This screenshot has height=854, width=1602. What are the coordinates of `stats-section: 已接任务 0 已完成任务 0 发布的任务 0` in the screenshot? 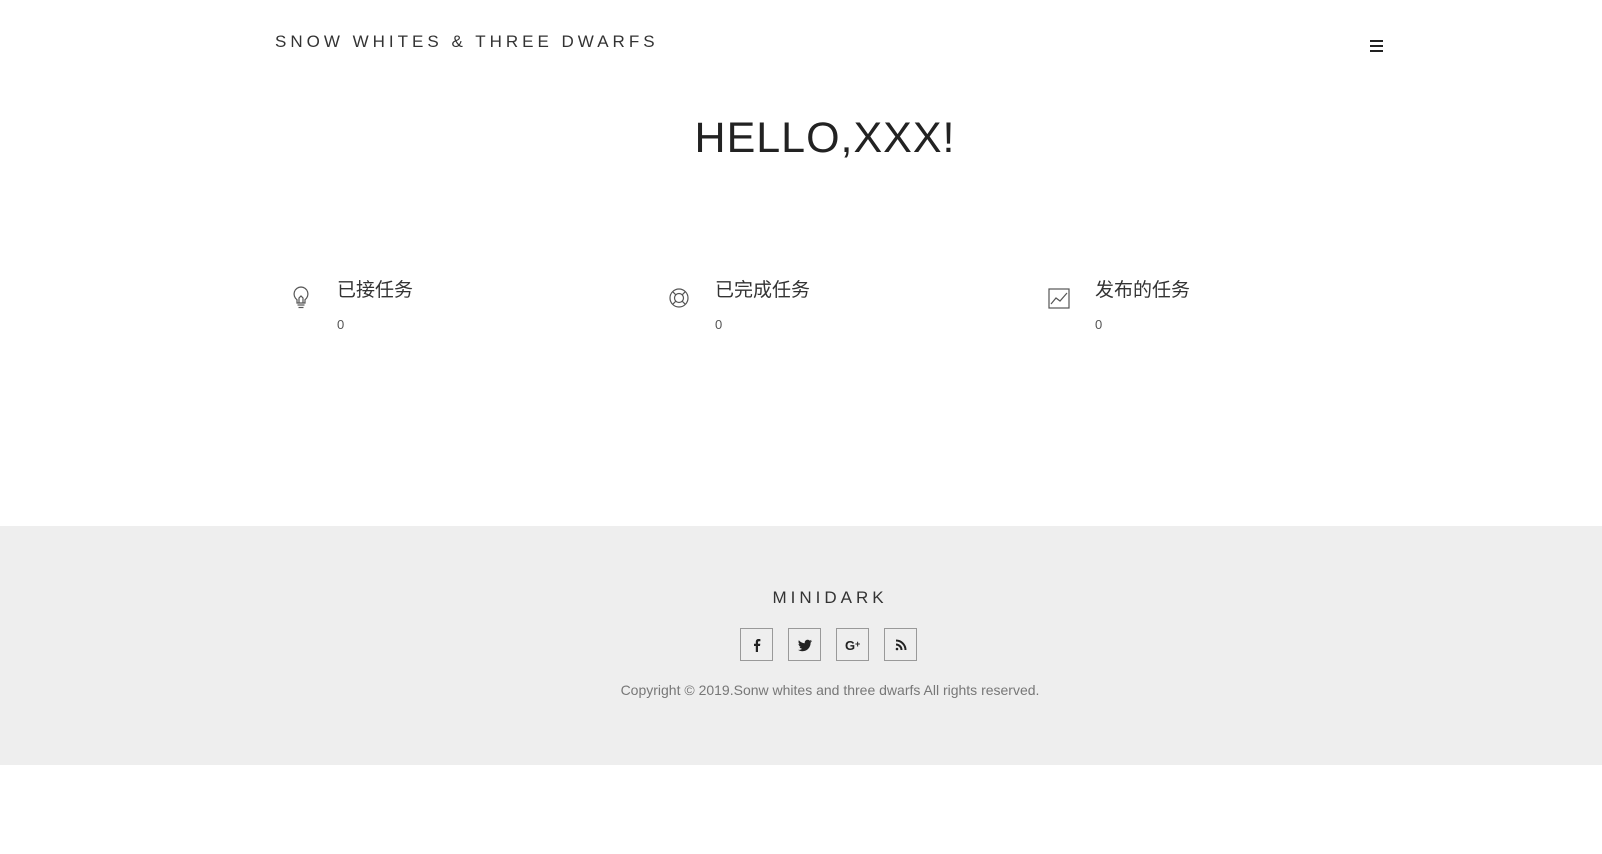 It's located at (801, 310).